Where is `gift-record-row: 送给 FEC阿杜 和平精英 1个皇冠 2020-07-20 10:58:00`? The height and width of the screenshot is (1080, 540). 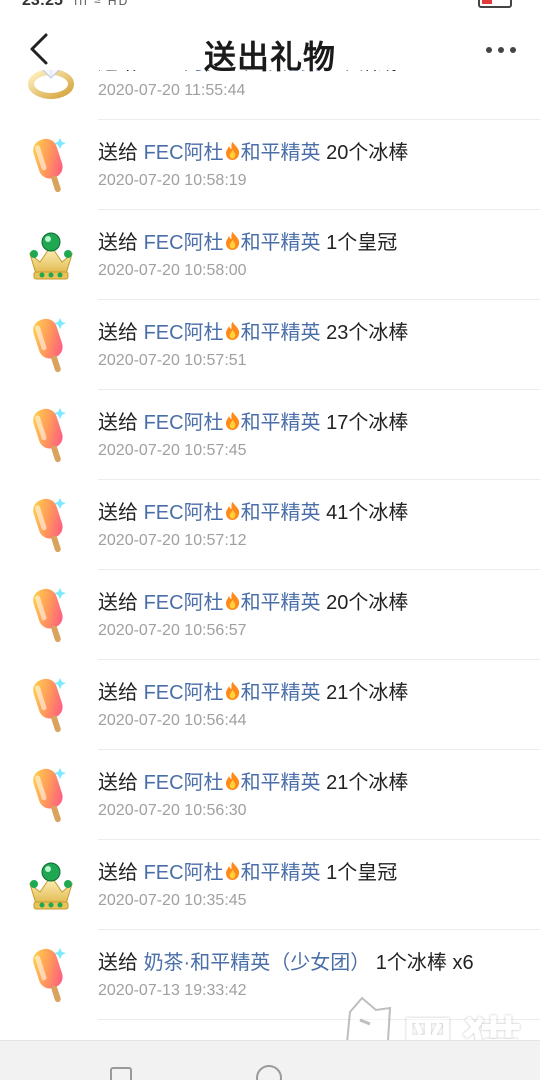 gift-record-row: 送给 FEC阿杜 和平精英 1个皇冠 2020-07-20 10:58:00 is located at coordinates (270, 255).